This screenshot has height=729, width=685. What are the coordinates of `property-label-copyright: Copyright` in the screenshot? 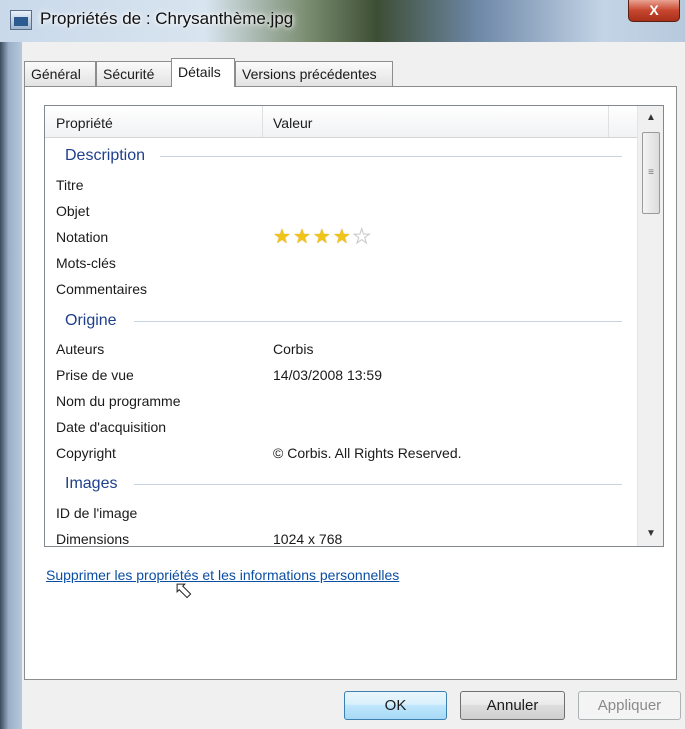 It's located at (86, 453).